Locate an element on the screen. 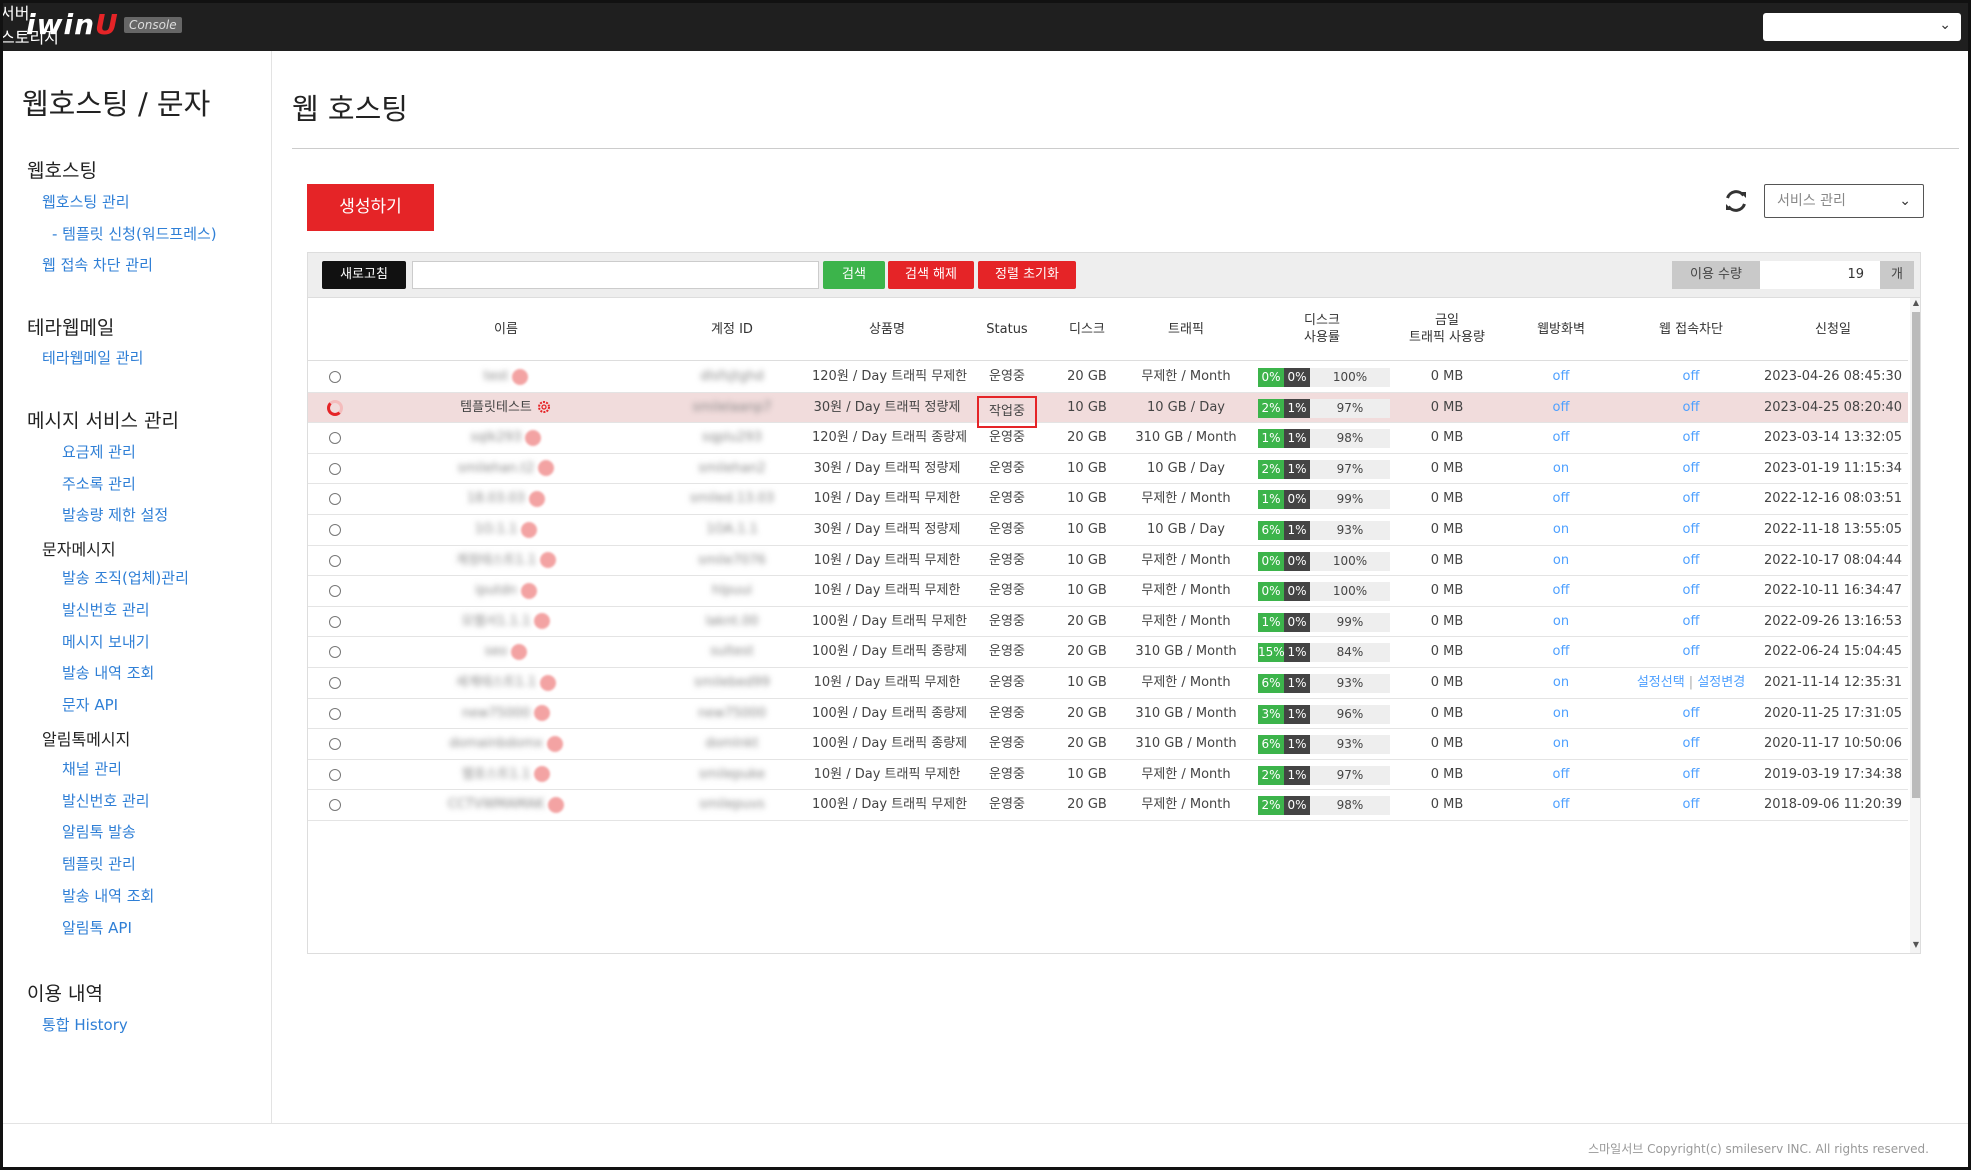  sidebar-item-20: 템플릿 관리 is located at coordinates (99, 863).